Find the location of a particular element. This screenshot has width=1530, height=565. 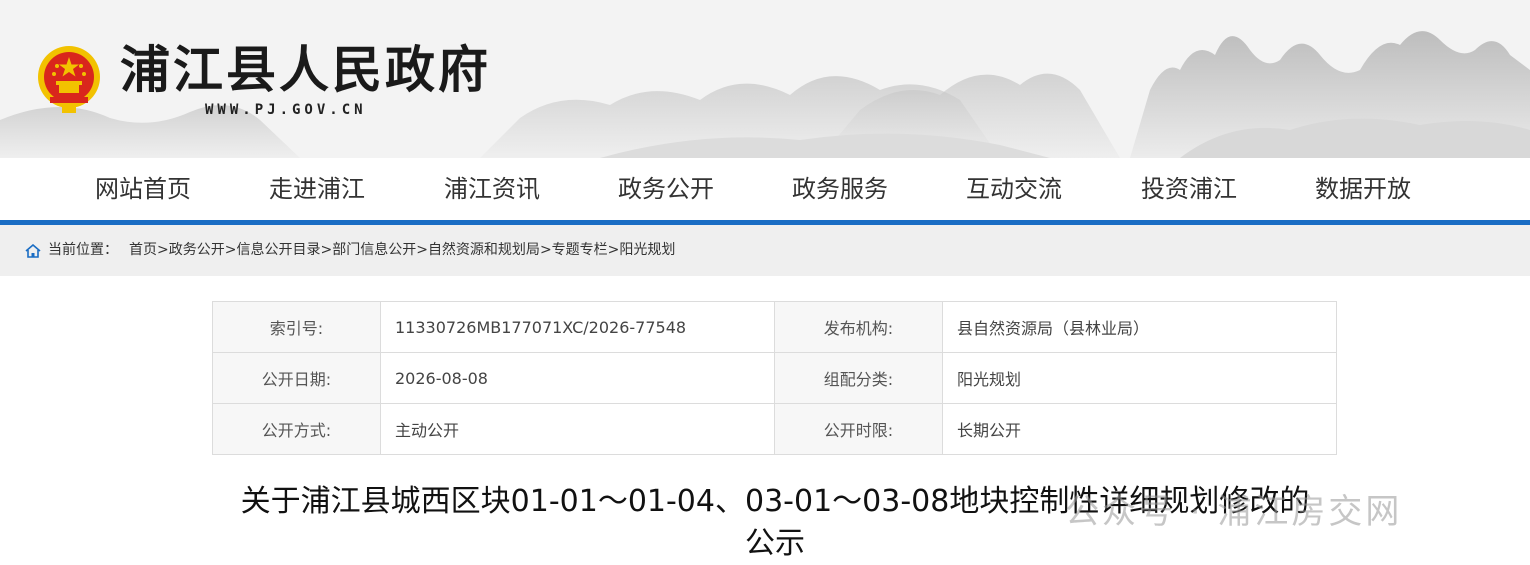

watermark-overlay: 公众号 · 浦江房交网 is located at coordinates (1234, 512).